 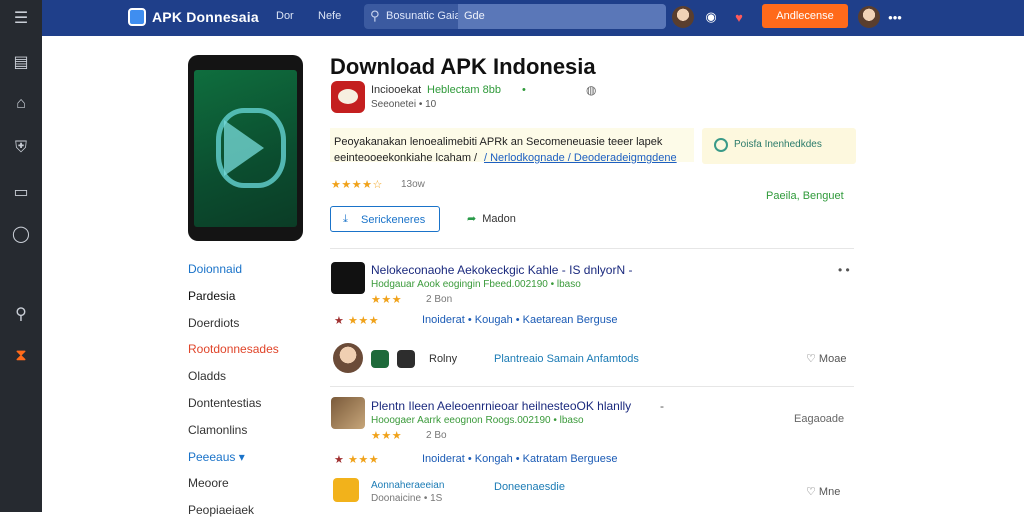 What do you see at coordinates (819, 419) in the screenshot?
I see `row-side-tag: Eagaoade` at bounding box center [819, 419].